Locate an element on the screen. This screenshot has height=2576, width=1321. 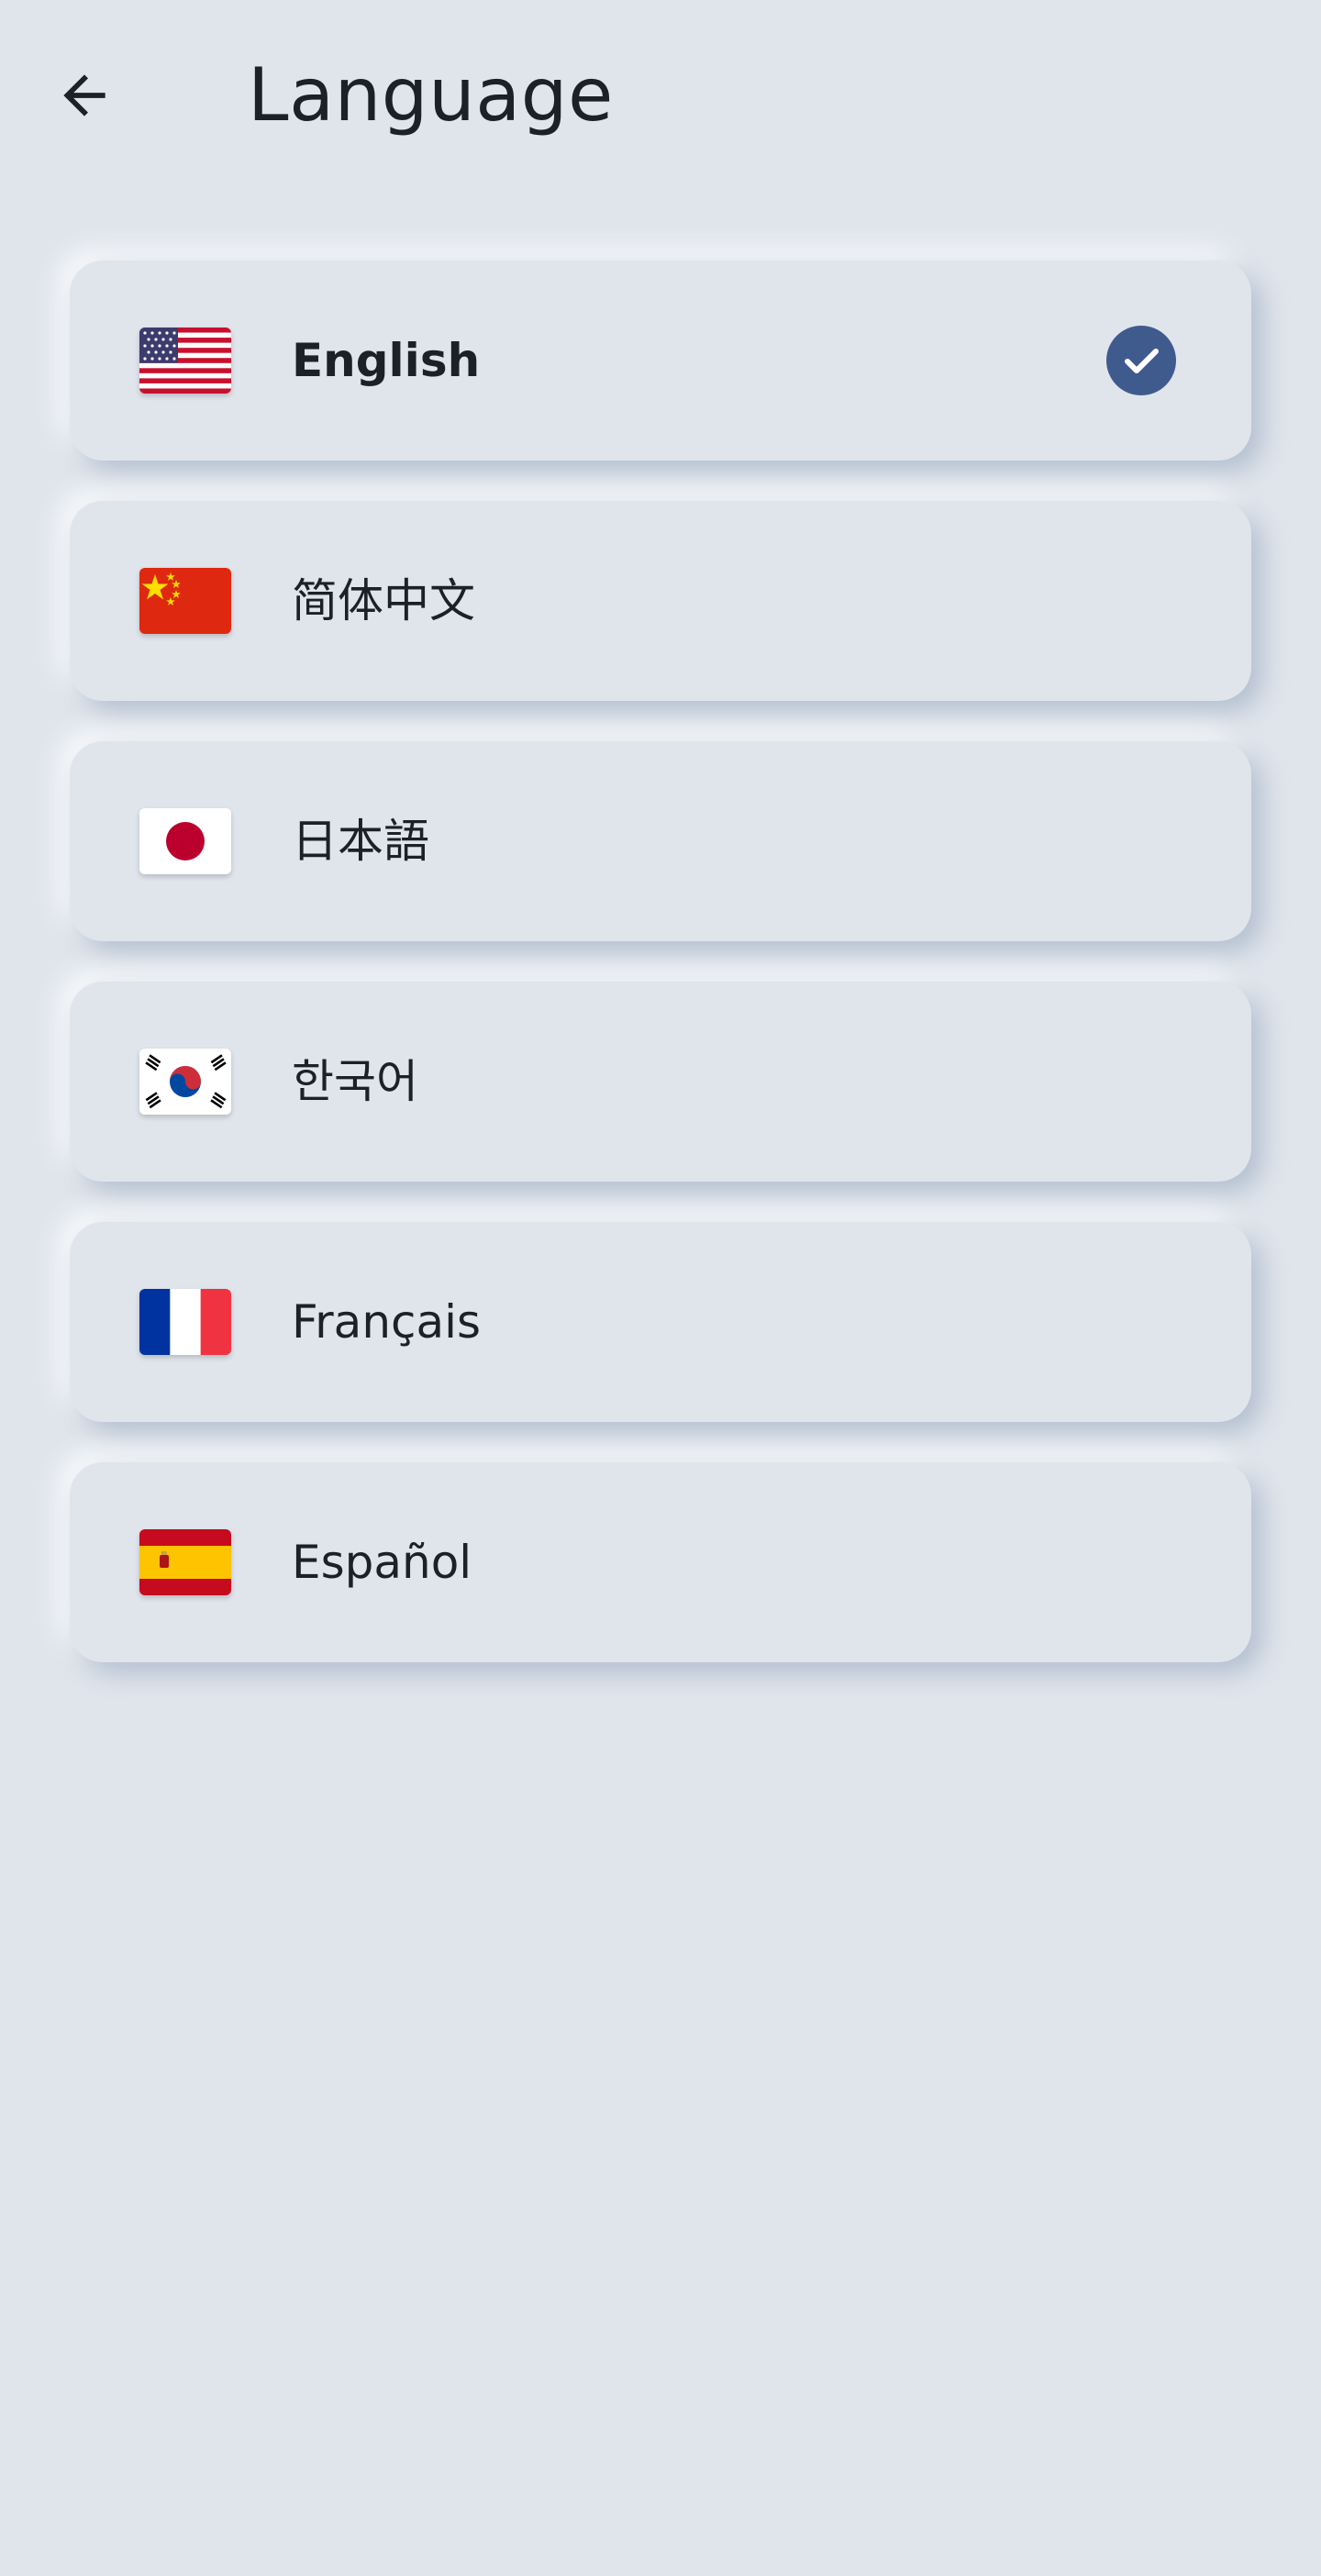
back-button is located at coordinates (97, 95).